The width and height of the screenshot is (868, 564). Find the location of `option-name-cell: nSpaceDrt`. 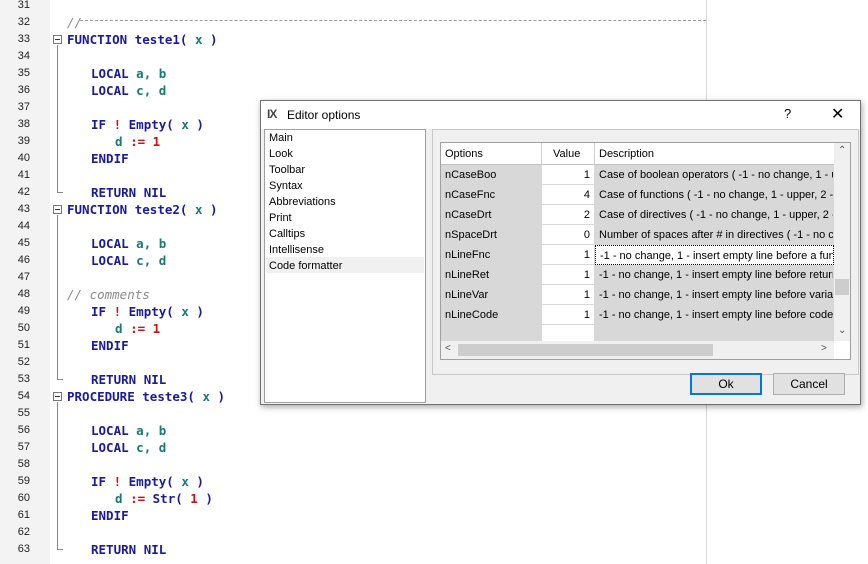

option-name-cell: nSpaceDrt is located at coordinates (491, 235).